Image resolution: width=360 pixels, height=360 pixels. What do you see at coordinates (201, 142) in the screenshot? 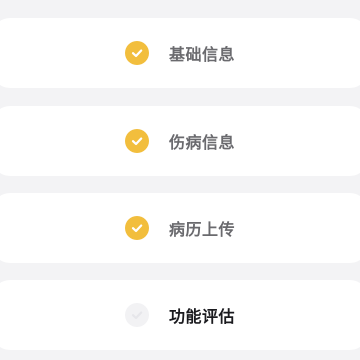
I see `step-label: 伤病信息` at bounding box center [201, 142].